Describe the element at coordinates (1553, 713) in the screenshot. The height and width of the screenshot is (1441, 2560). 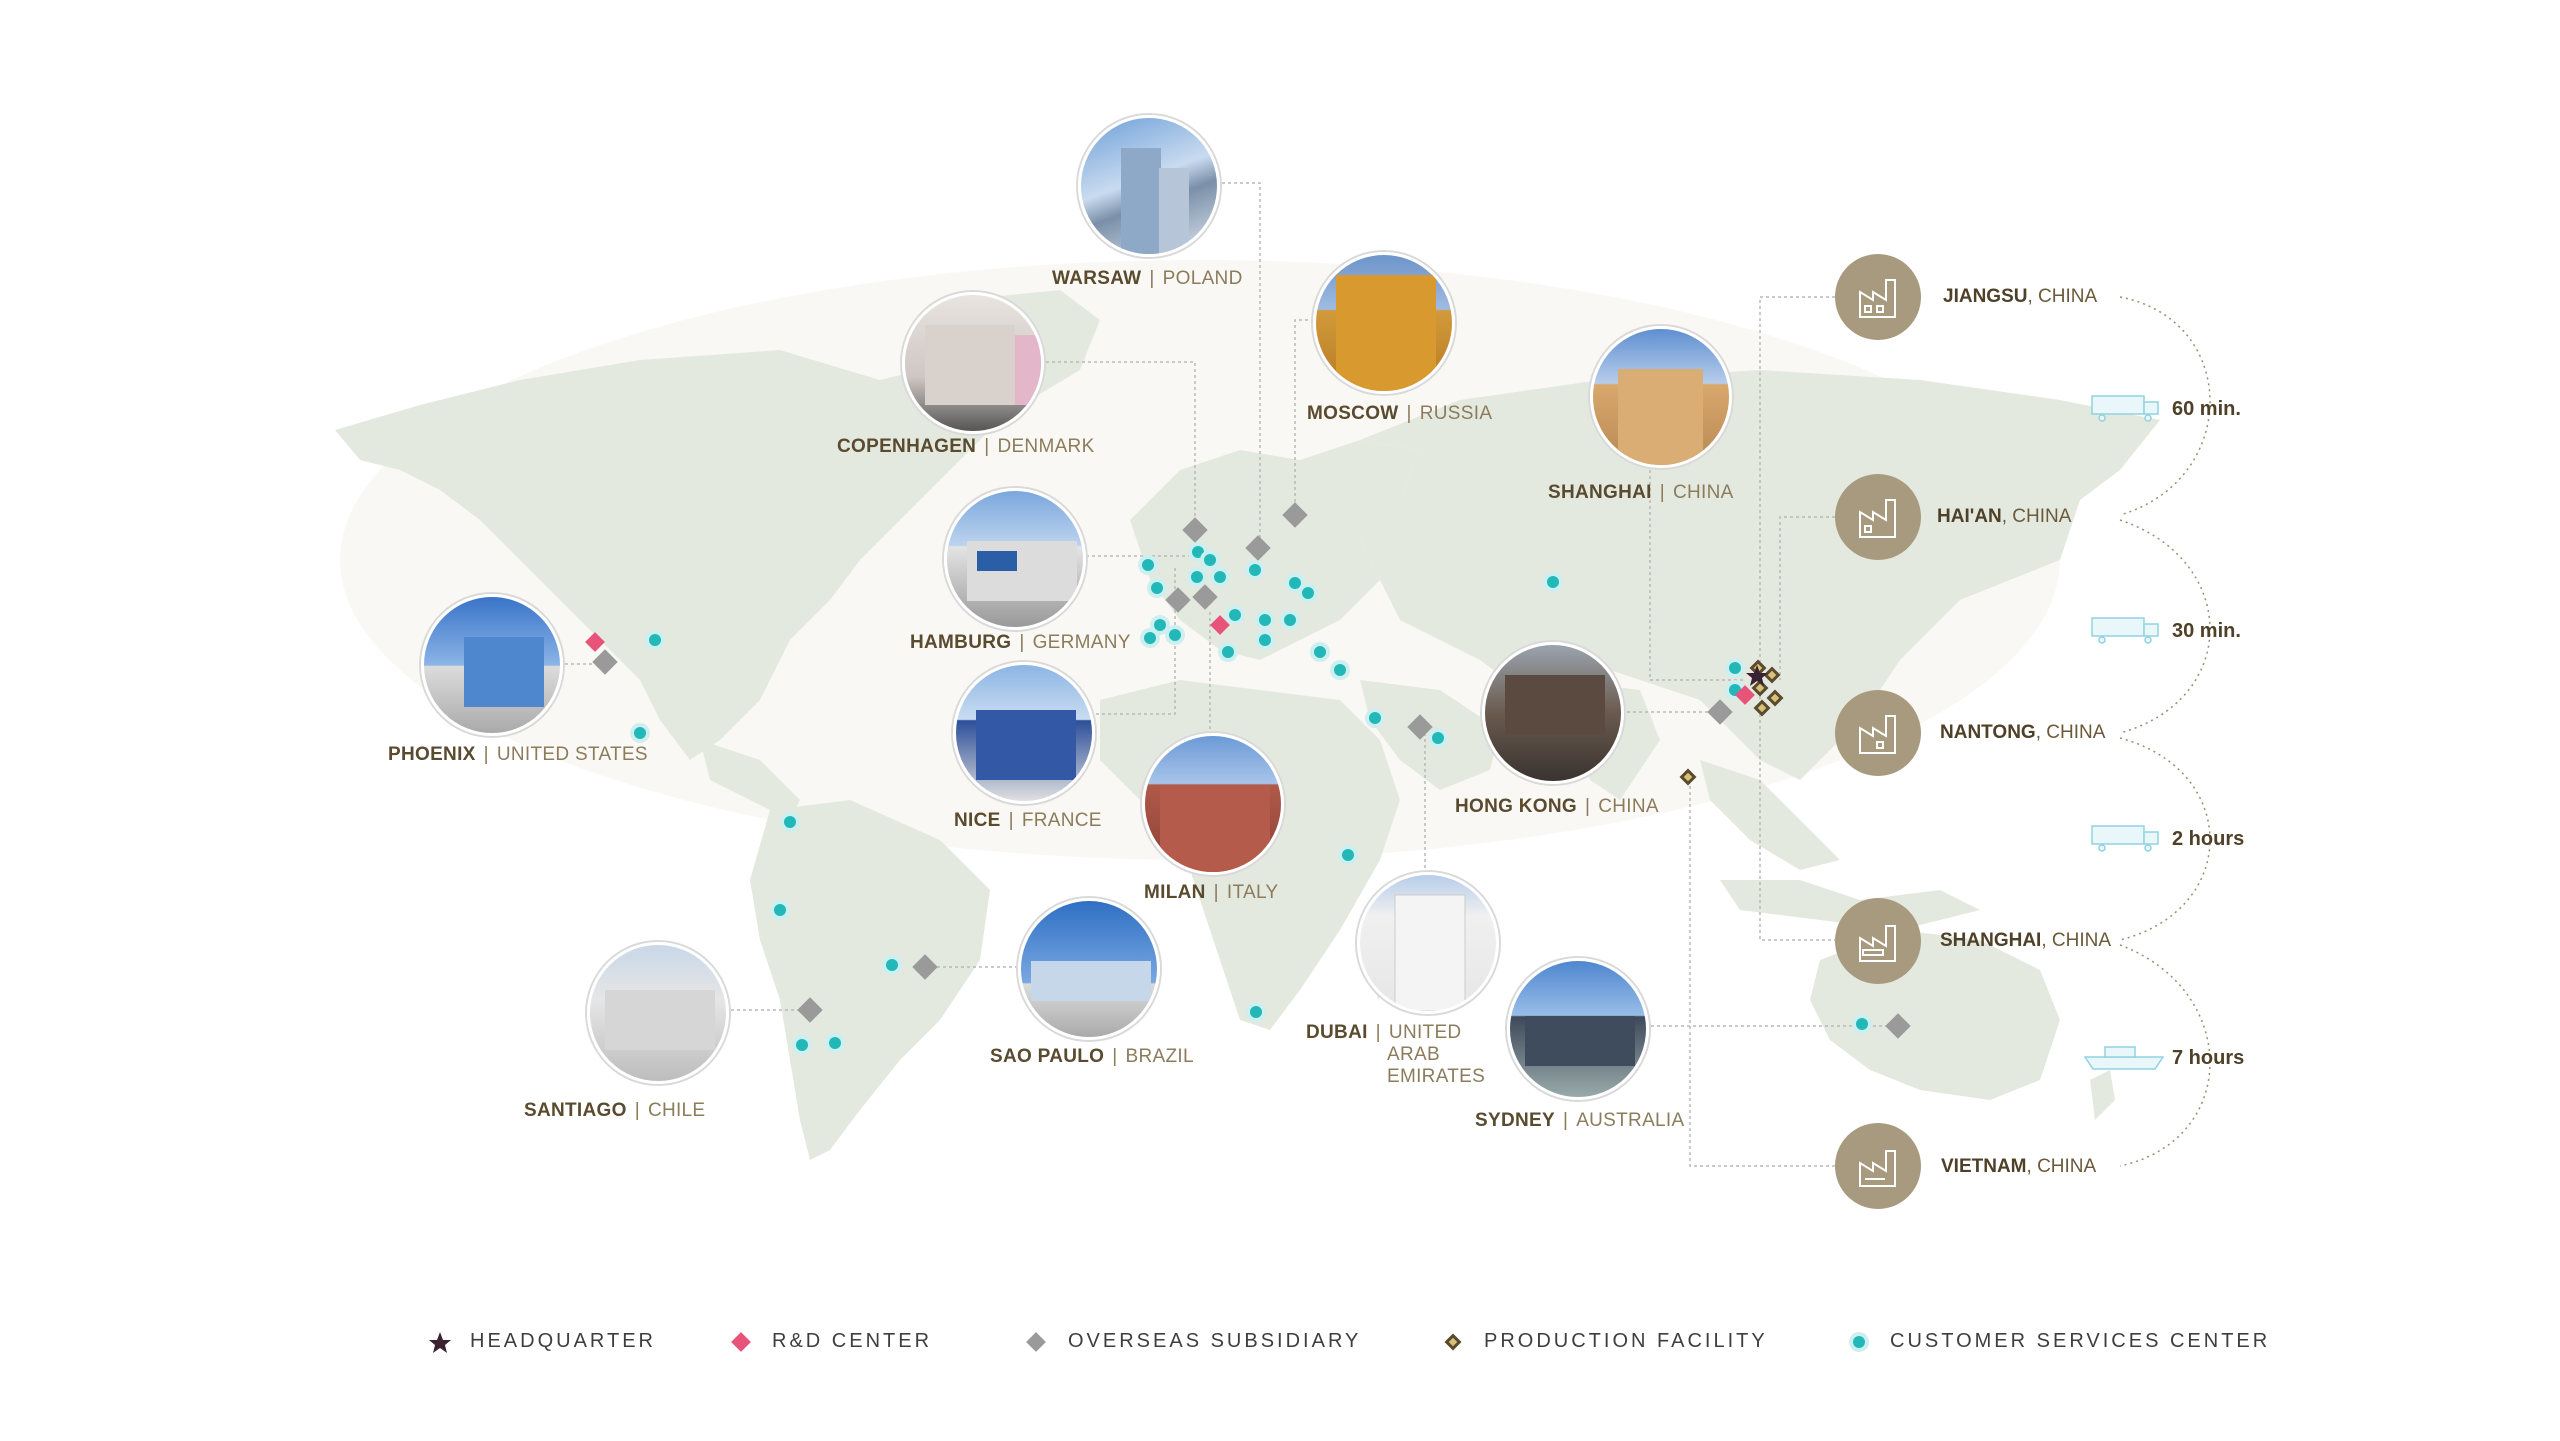
I see `photo-hong-kong` at that location.